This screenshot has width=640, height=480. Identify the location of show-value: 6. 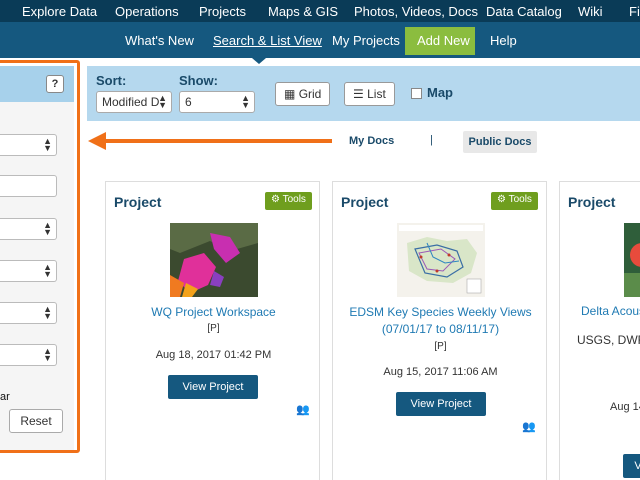
(188, 102).